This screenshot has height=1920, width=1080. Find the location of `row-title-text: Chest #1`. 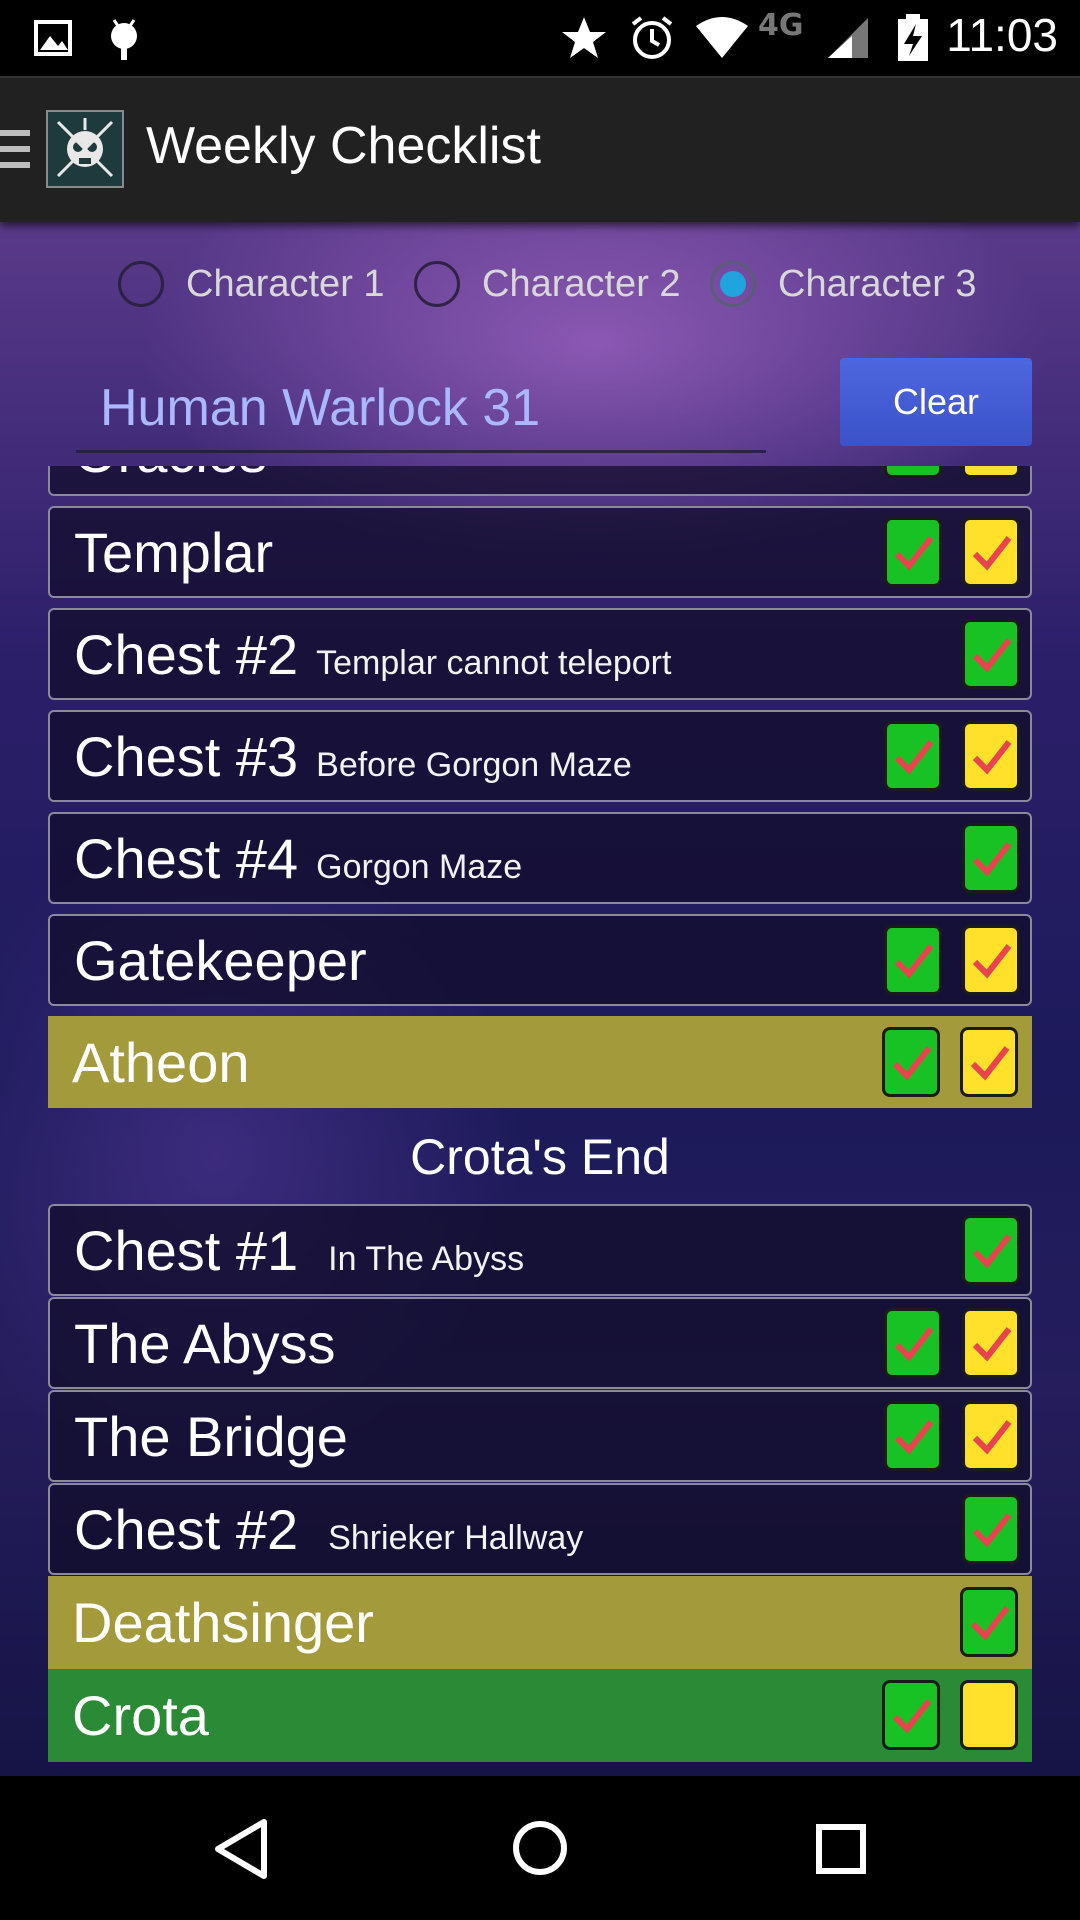

row-title-text: Chest #1 is located at coordinates (186, 1250).